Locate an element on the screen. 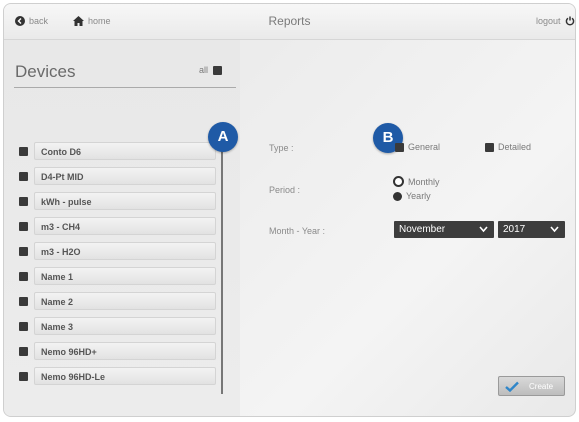 Image resolution: width=579 pixels, height=422 pixels. period-monthly-option: Monthly is located at coordinates (416, 181).